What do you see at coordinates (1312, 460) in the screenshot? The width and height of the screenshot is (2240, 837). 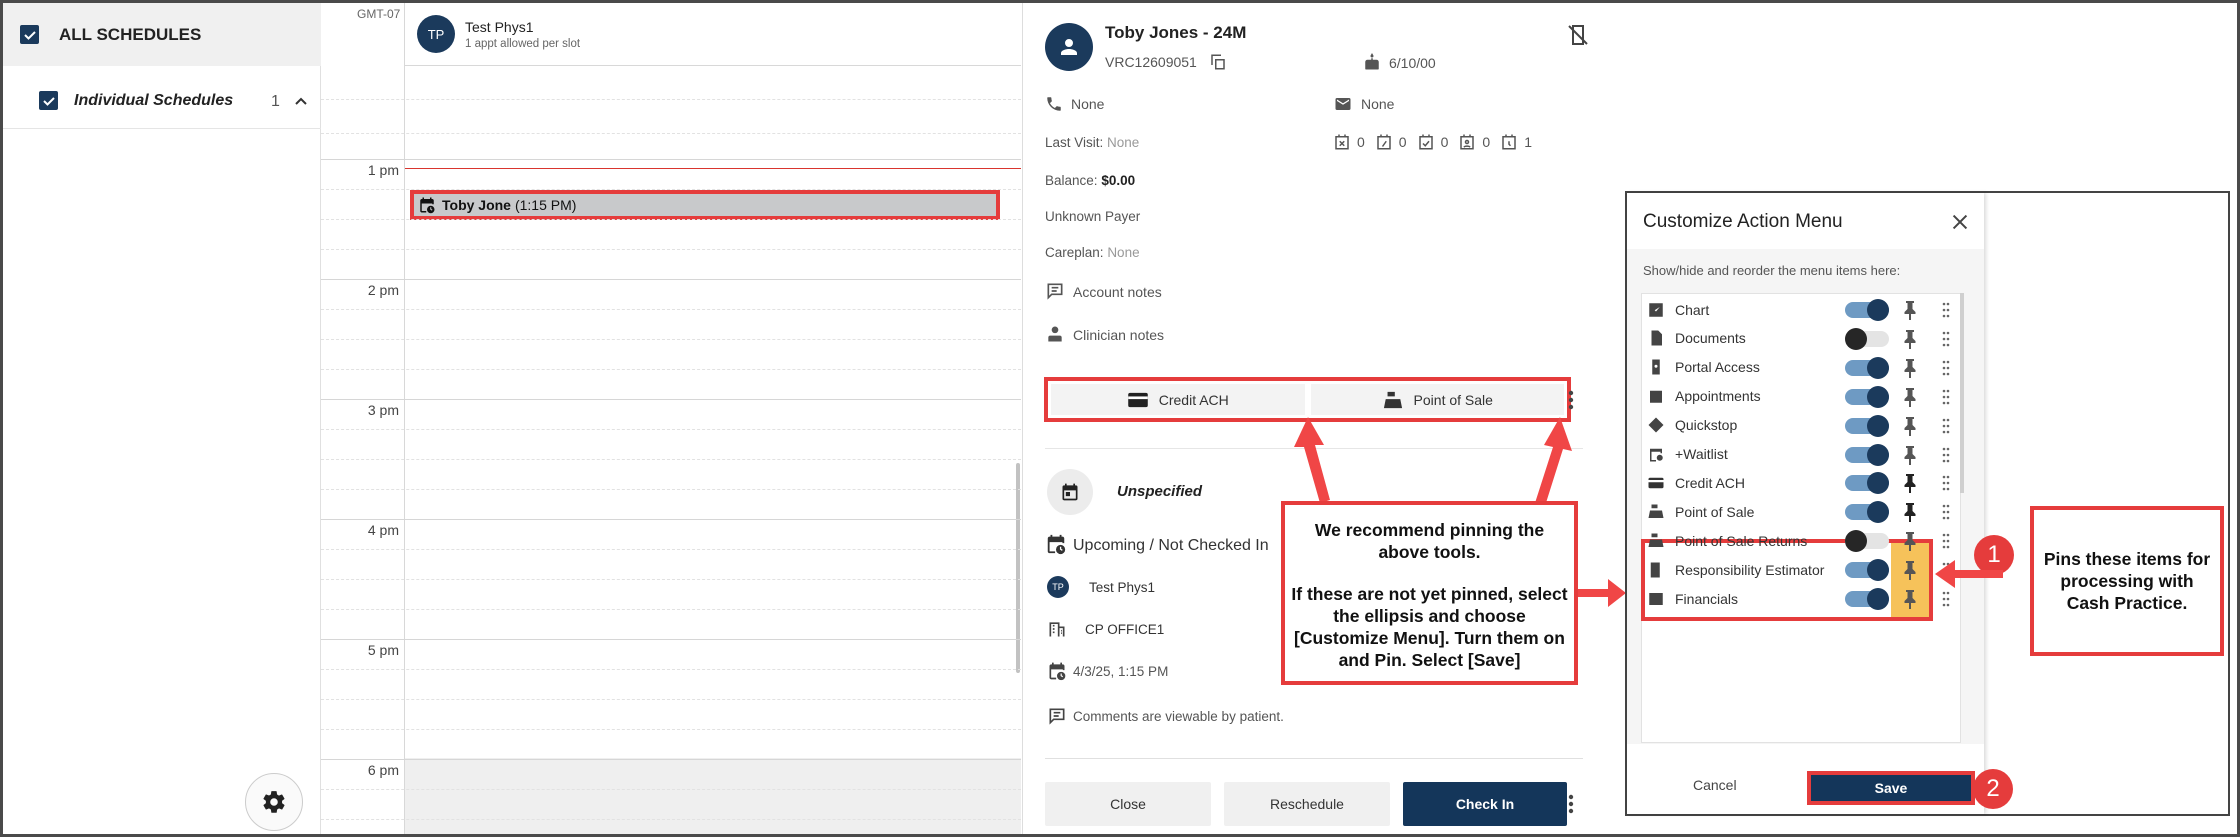 I see `arrow-to-pinned-bar` at bounding box center [1312, 460].